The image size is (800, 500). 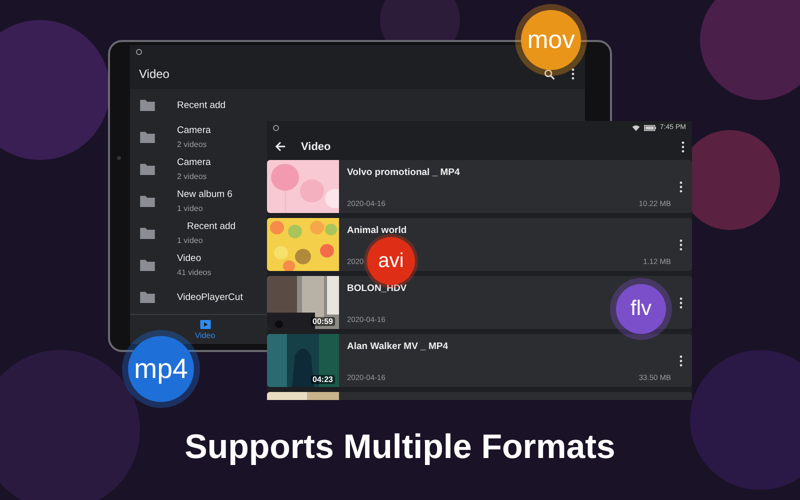 I want to click on video-title: Animal world, so click(x=377, y=230).